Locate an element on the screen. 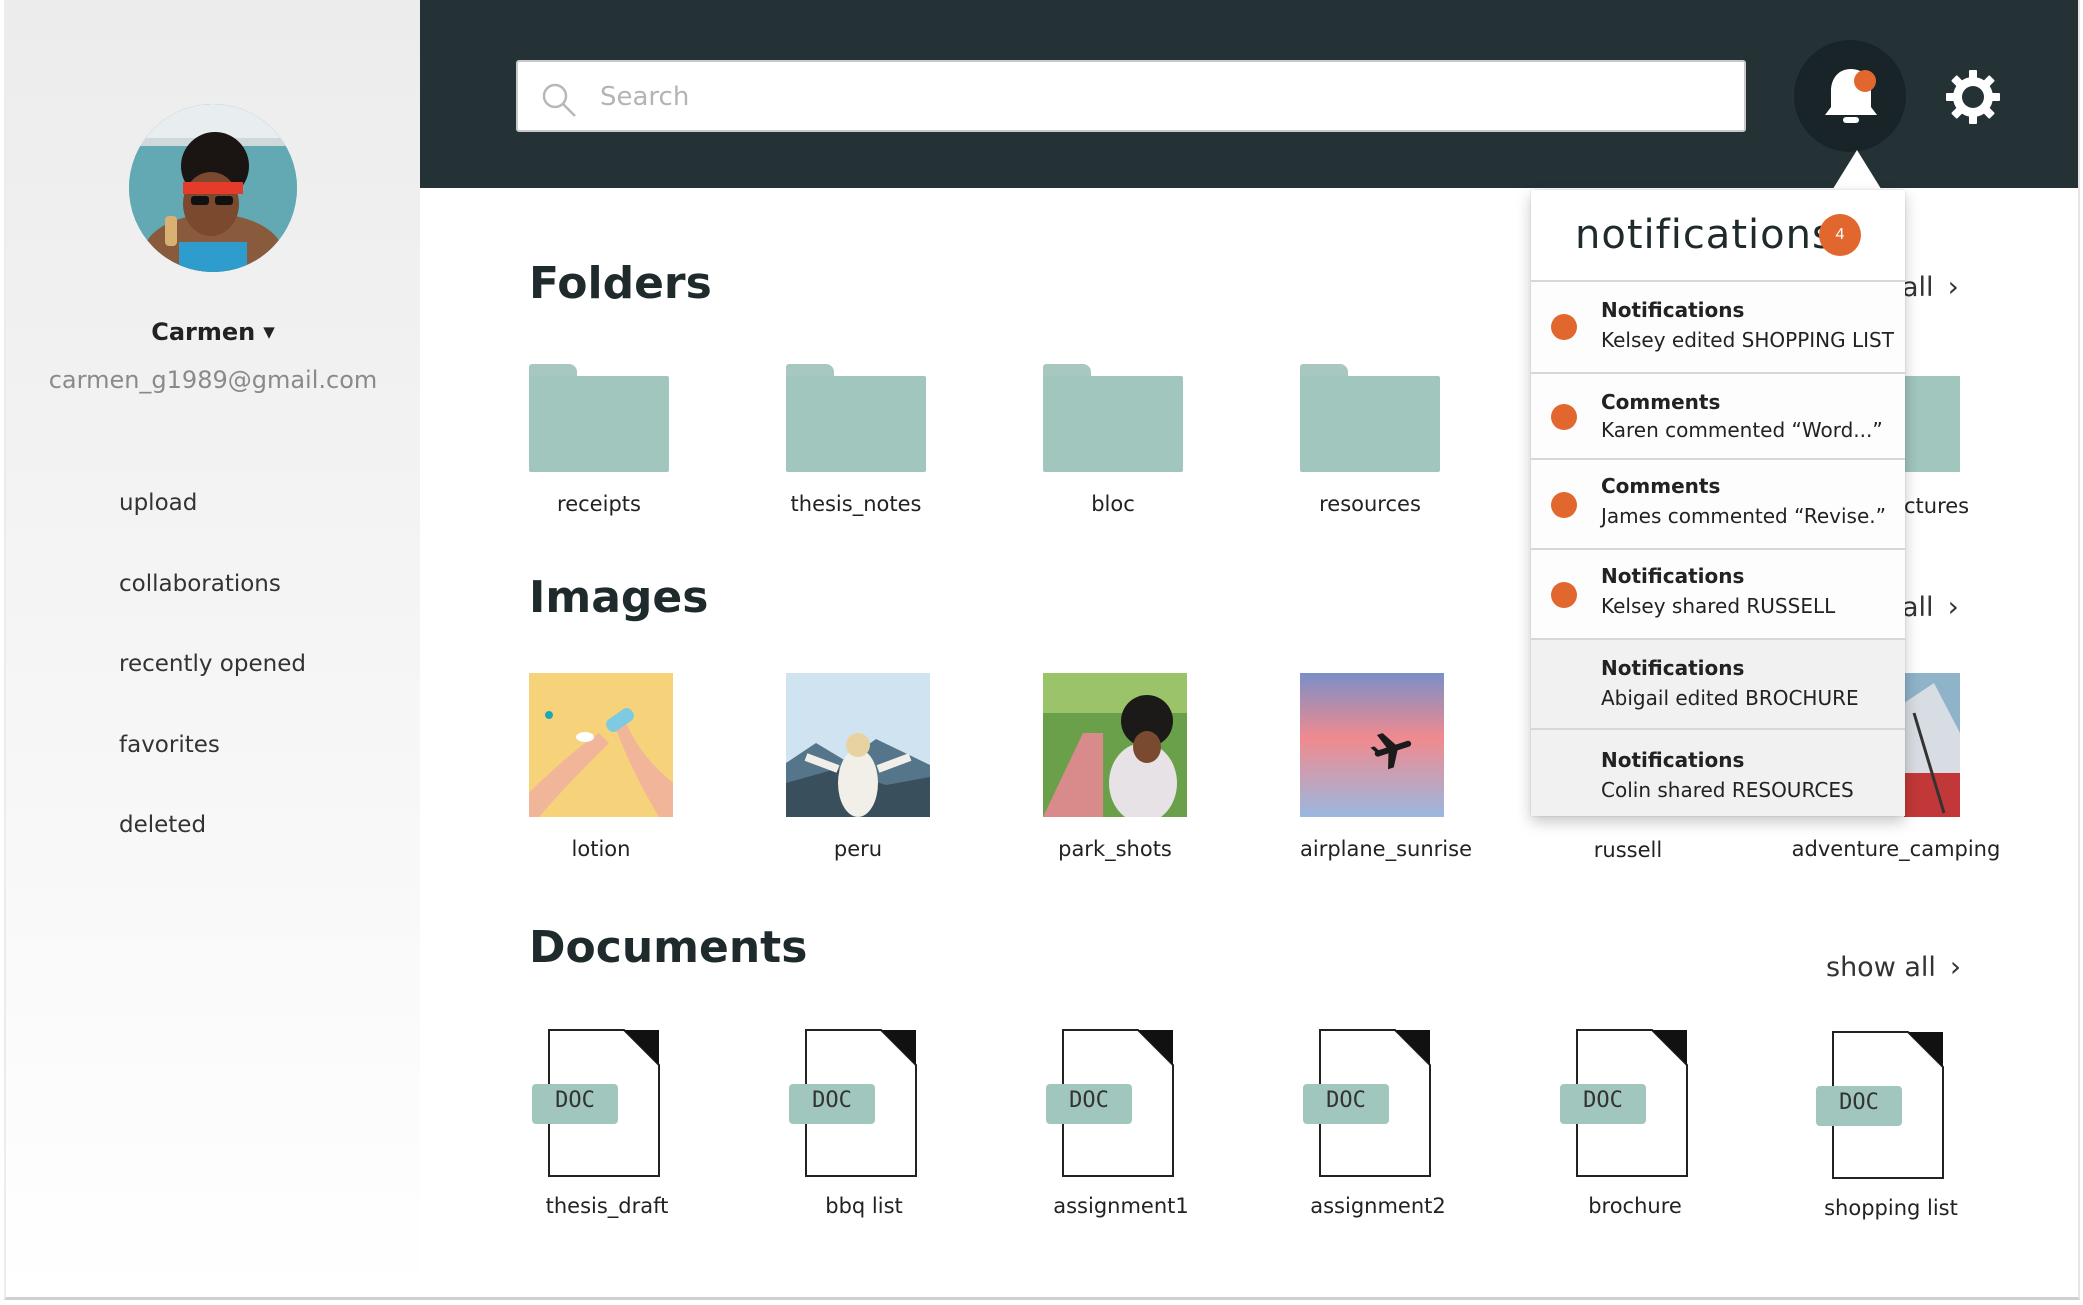 Image resolution: width=2083 pixels, height=1305 pixels. caret-down-icon: ▼ is located at coordinates (269, 332).